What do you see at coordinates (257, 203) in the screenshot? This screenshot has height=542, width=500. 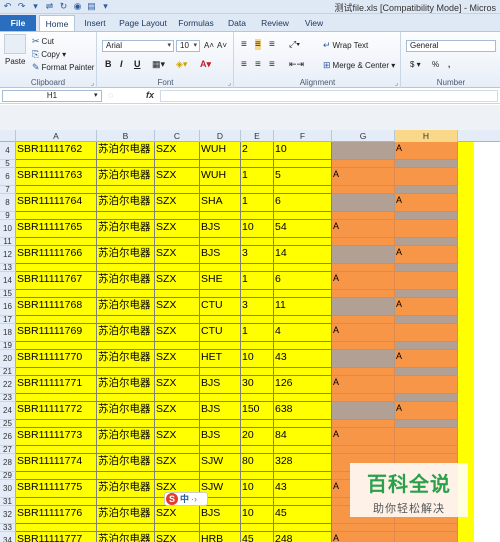 I see `cell-e: 1` at bounding box center [257, 203].